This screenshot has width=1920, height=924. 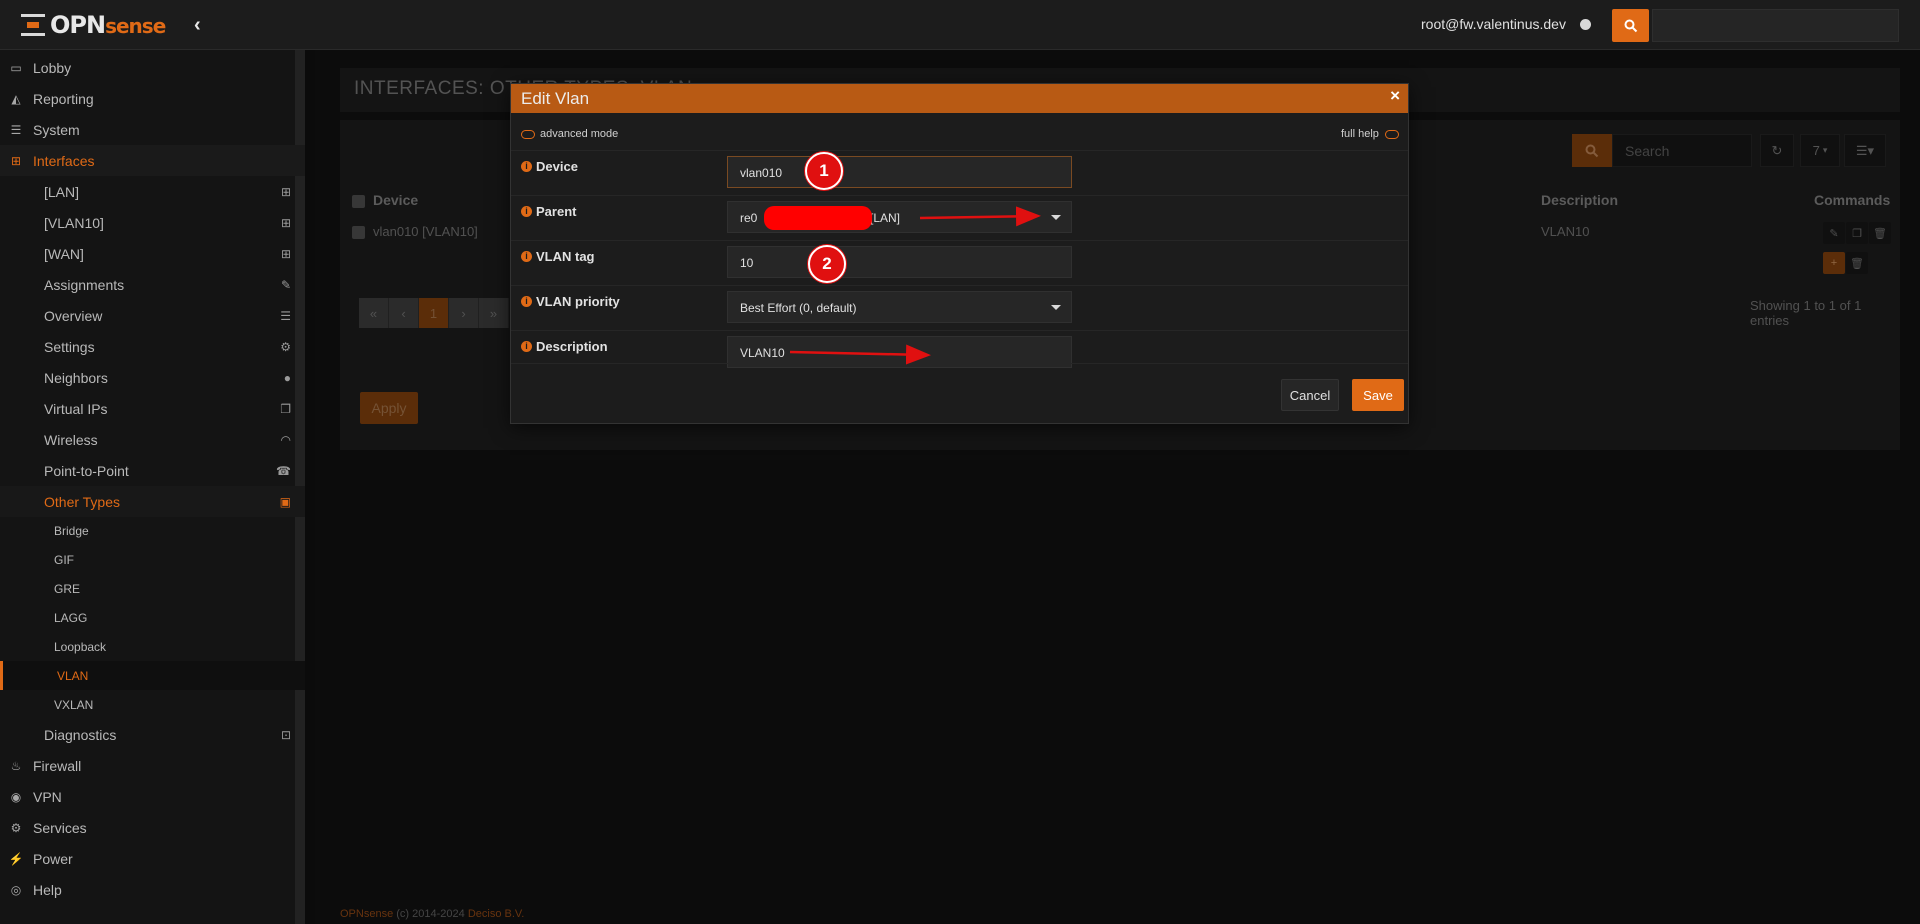 I want to click on annotation-arrows, so click(x=915, y=285).